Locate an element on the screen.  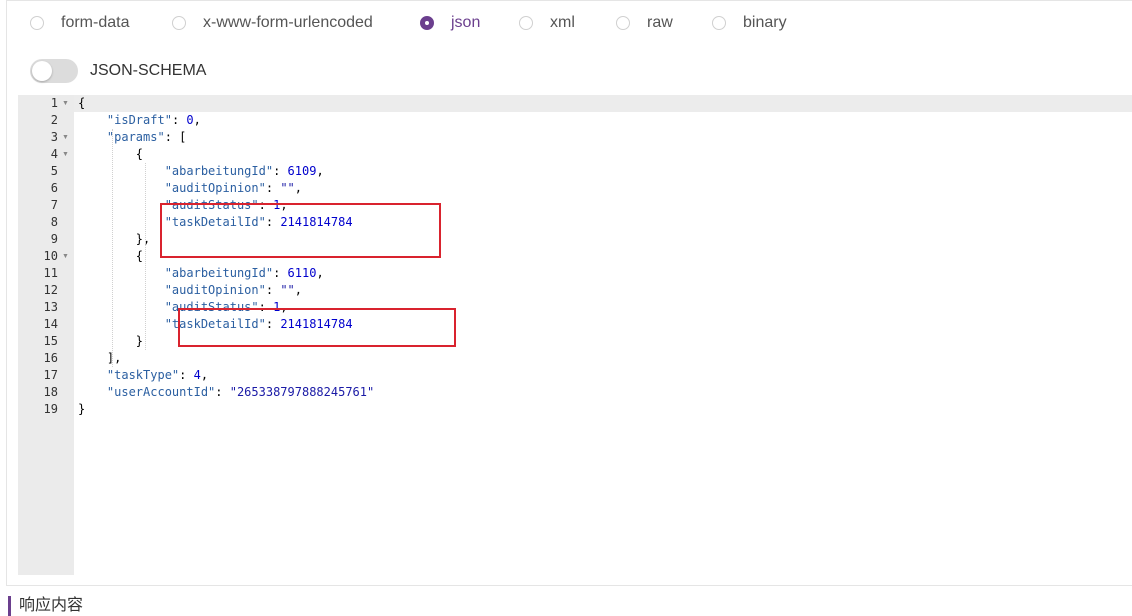
code-line: "auditStatus": 1, is located at coordinates (605, 205).